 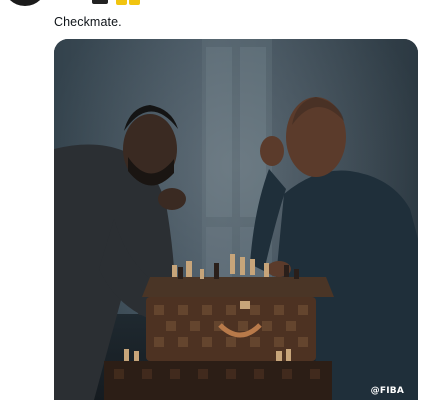 What do you see at coordinates (100, 2) in the screenshot?
I see `display-name` at bounding box center [100, 2].